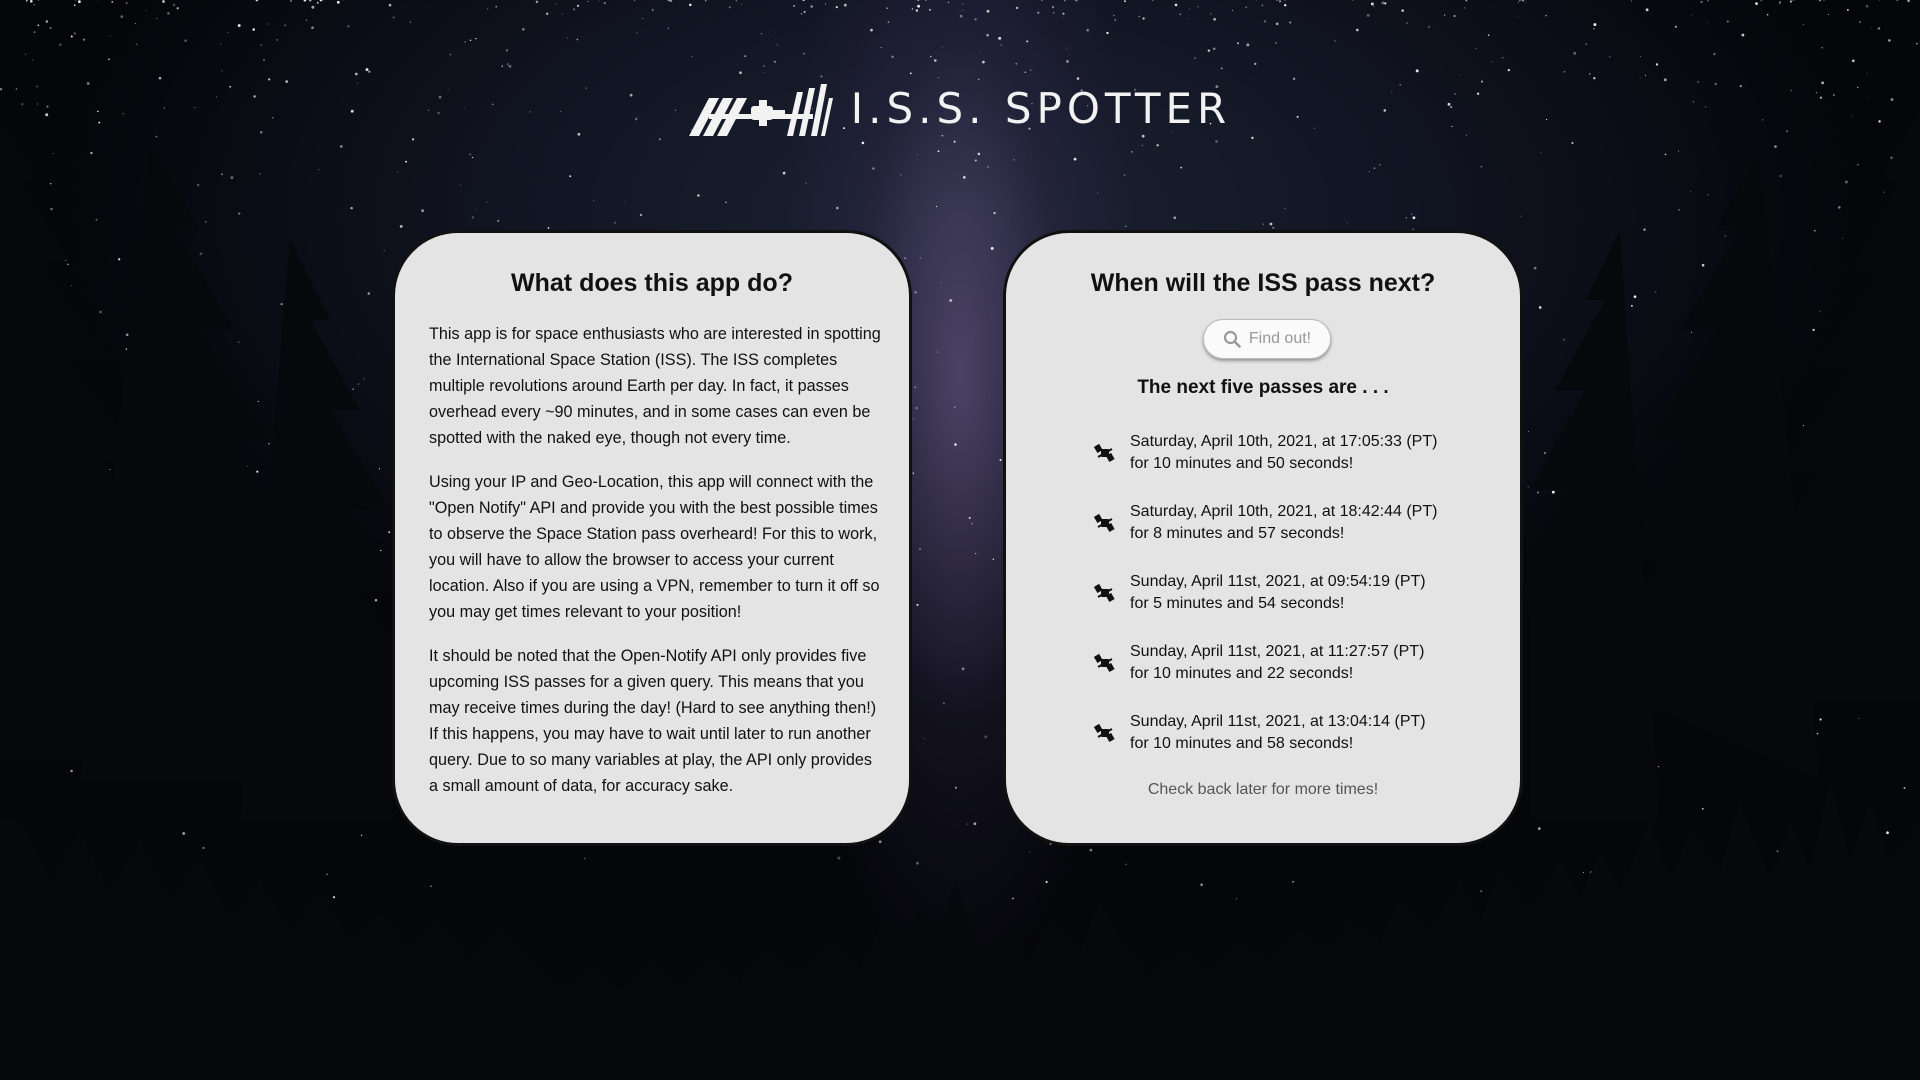 The image size is (1920, 1080). What do you see at coordinates (1242, 743) in the screenshot?
I see `pass-duration: for 10 minutes and 58 seconds!` at bounding box center [1242, 743].